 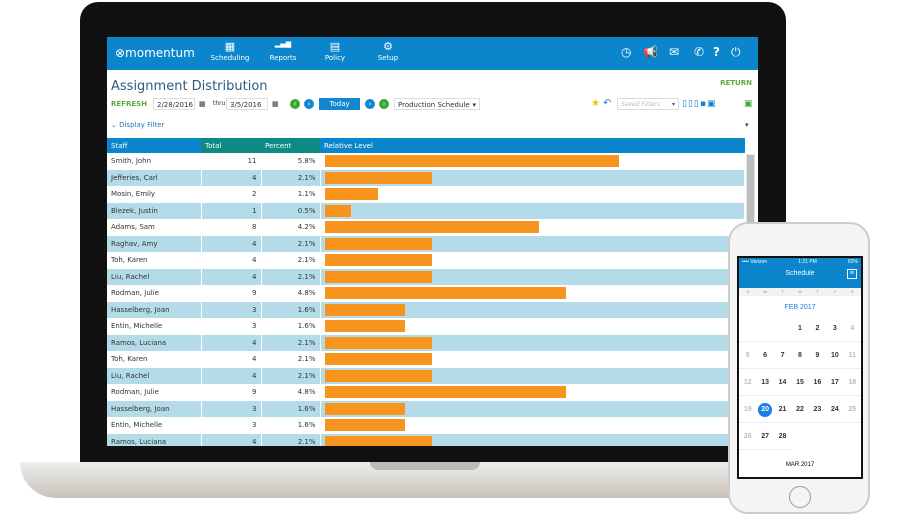 What do you see at coordinates (736, 52) in the screenshot?
I see `power-icon: ⏻` at bounding box center [736, 52].